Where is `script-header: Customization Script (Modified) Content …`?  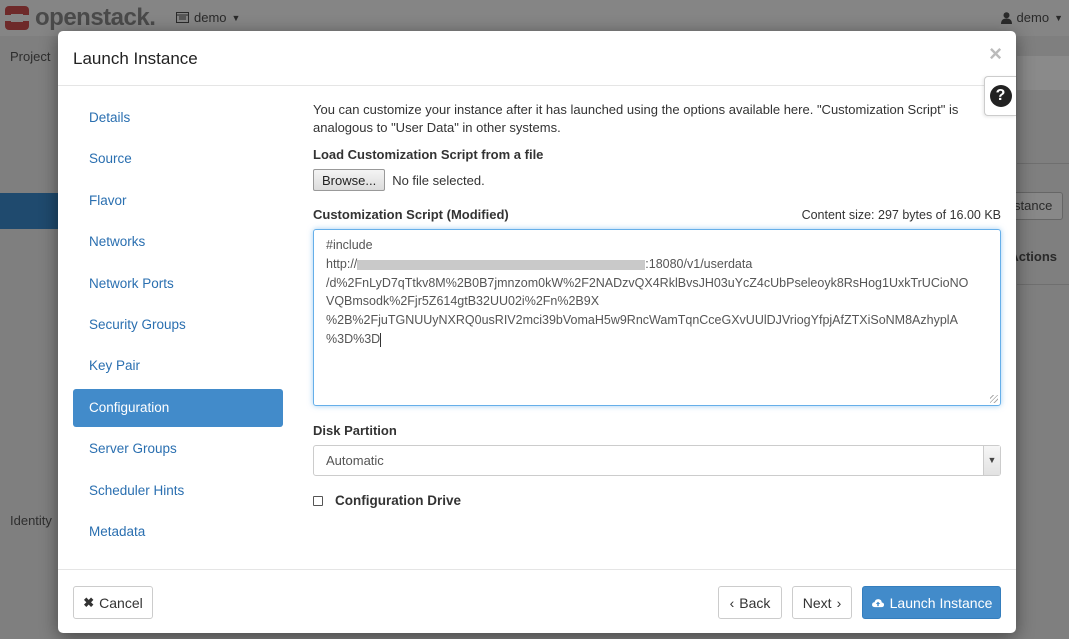 script-header: Customization Script (Modified) Content … is located at coordinates (657, 214).